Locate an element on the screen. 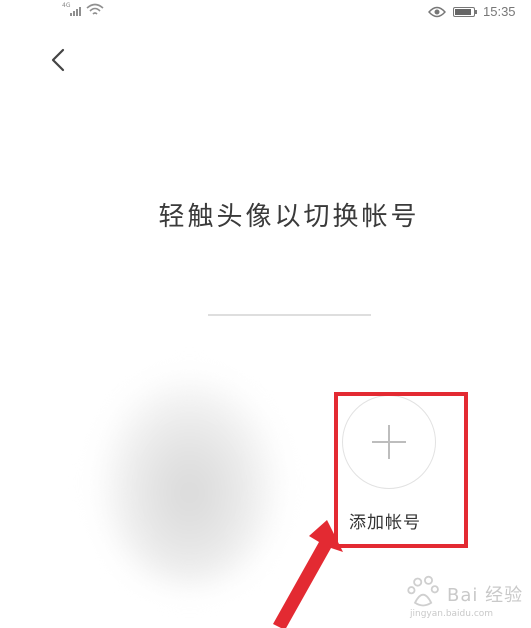 The height and width of the screenshot is (628, 531). add-account-circle is located at coordinates (389, 442).